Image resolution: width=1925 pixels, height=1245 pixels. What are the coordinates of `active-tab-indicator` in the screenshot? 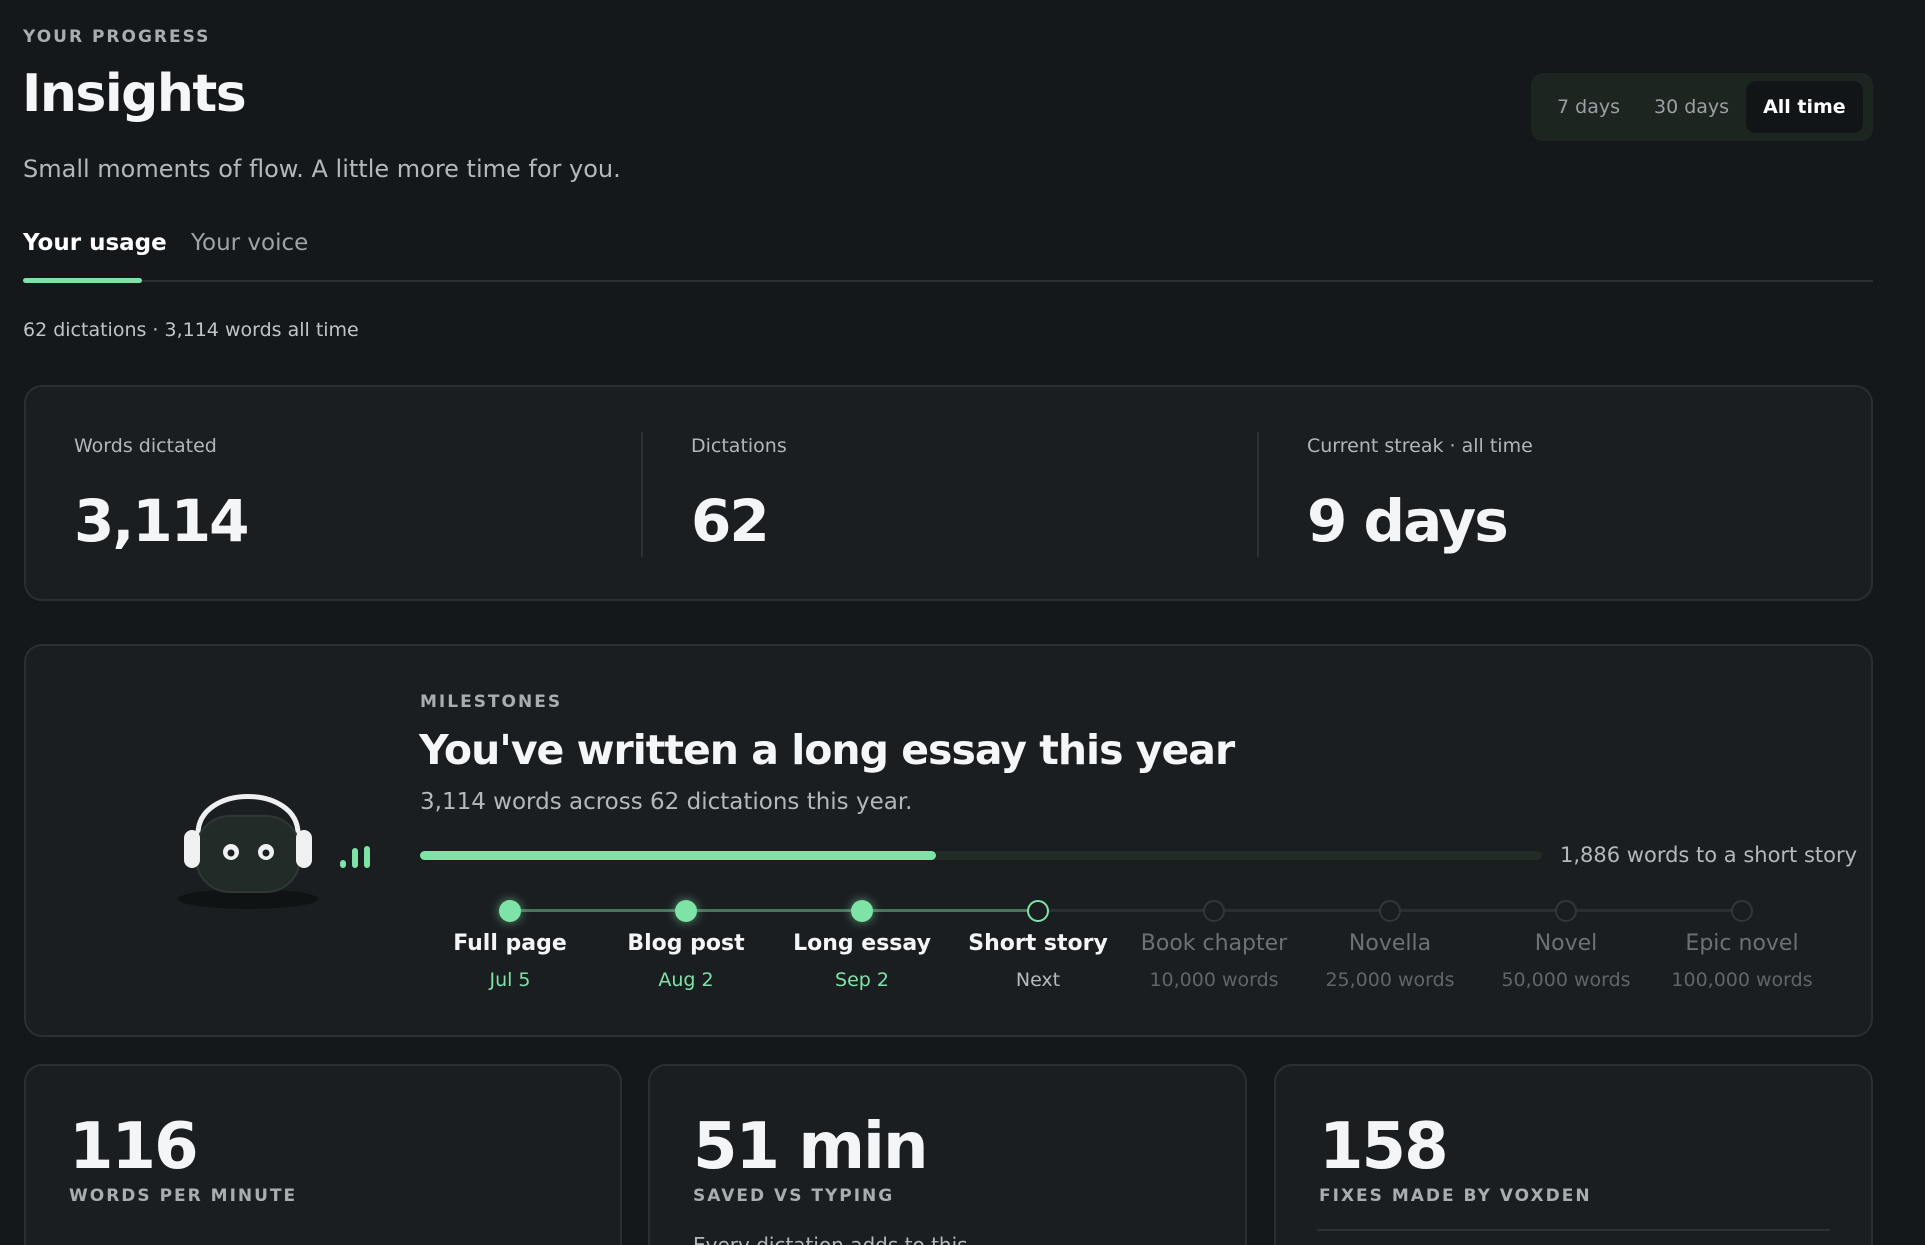 It's located at (82, 280).